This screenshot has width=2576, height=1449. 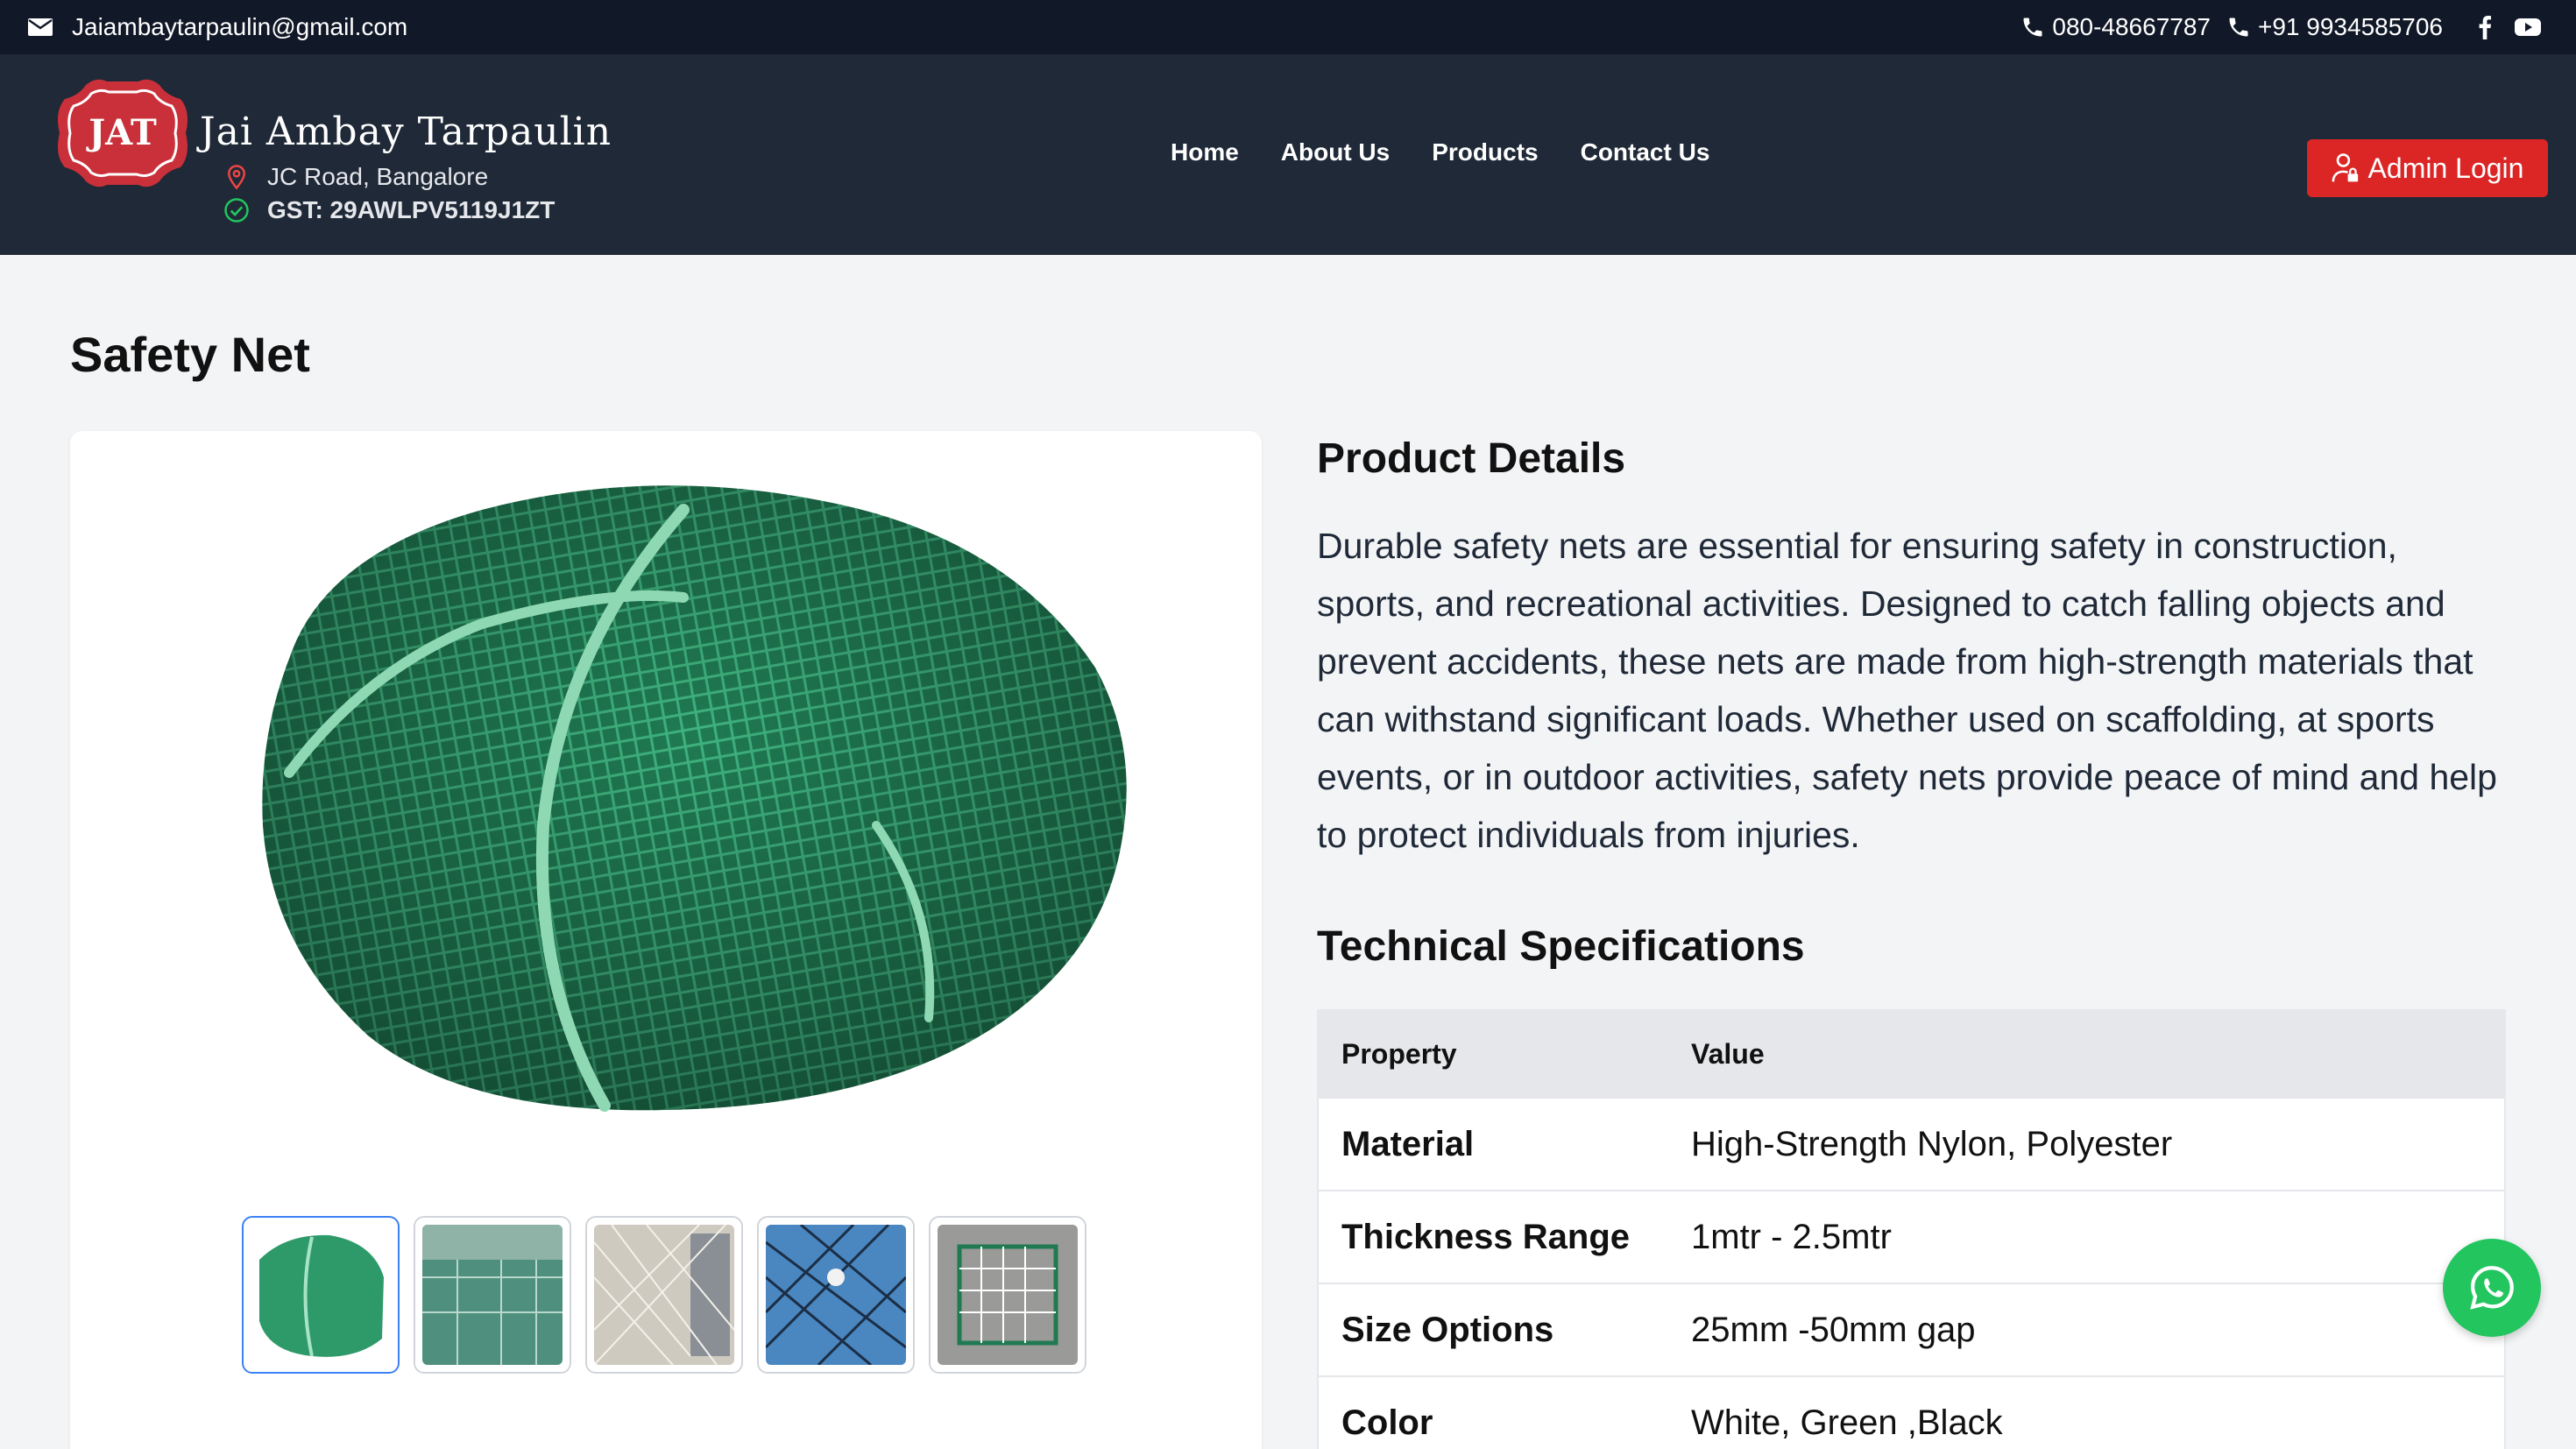 I want to click on phone-1: 080-48667787, so click(x=2115, y=27).